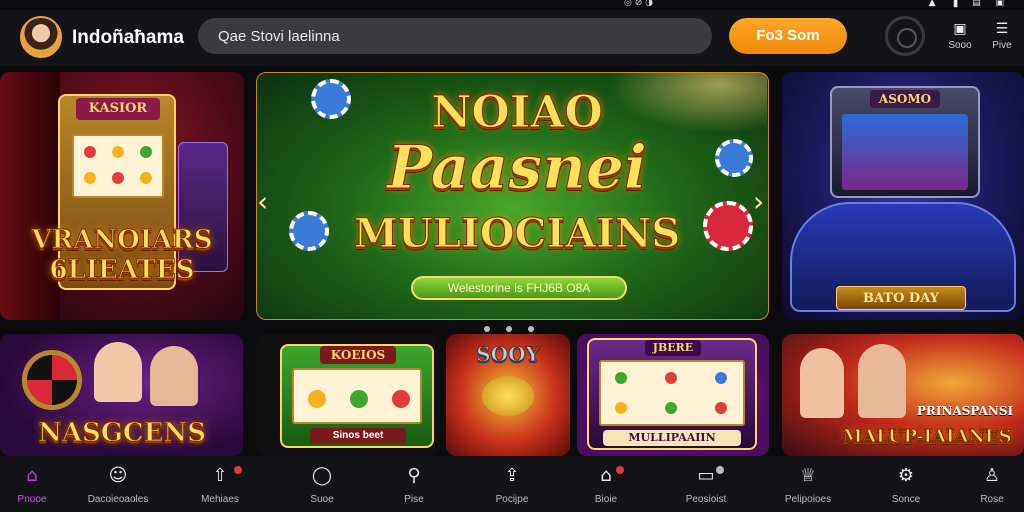 The width and height of the screenshot is (1024, 512). Describe the element at coordinates (1002, 45) in the screenshot. I see `header-button-label: Pive` at that location.